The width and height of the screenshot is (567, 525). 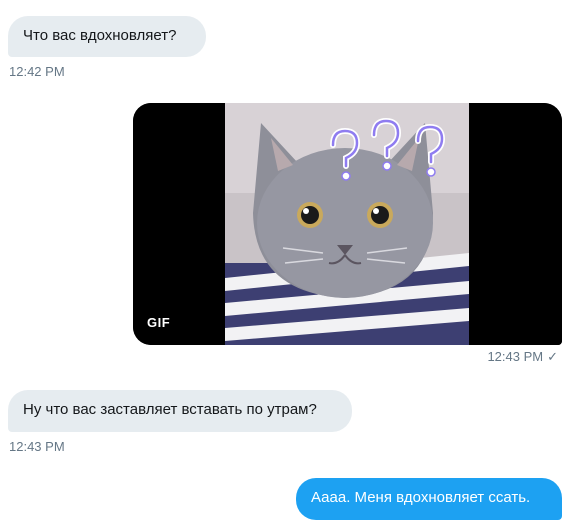 What do you see at coordinates (100, 35) in the screenshot?
I see `message-text: Что вас вдохновляет?` at bounding box center [100, 35].